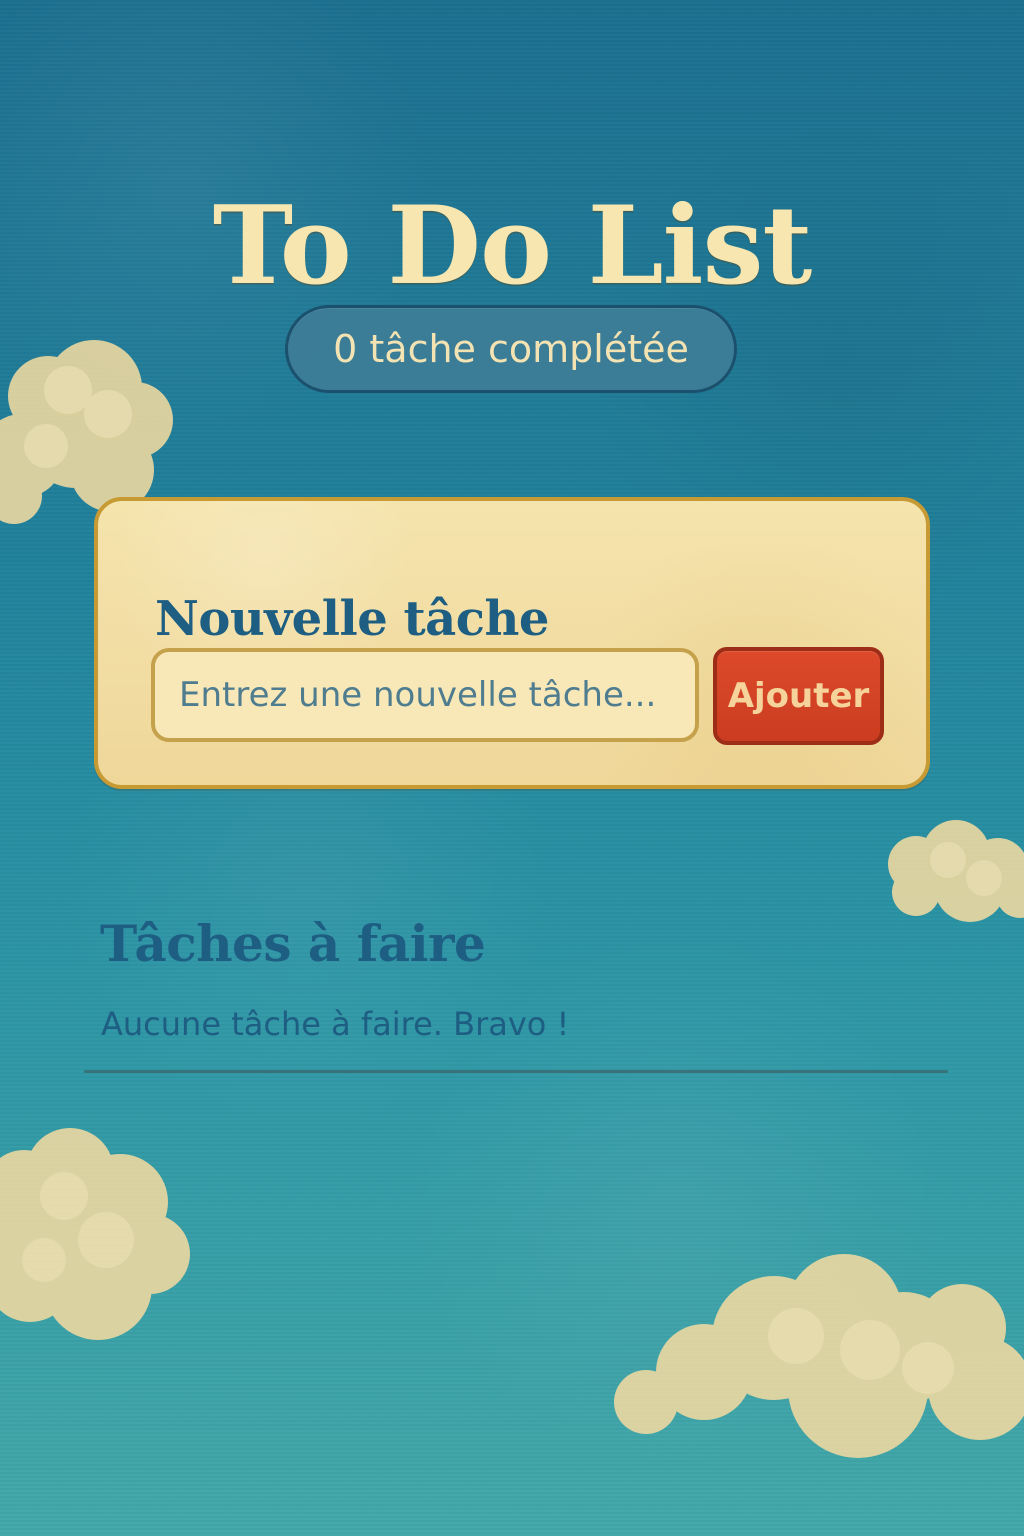 This screenshot has height=1536, width=1024. Describe the element at coordinates (798, 696) in the screenshot. I see `add-task-button: Ajouter` at that location.